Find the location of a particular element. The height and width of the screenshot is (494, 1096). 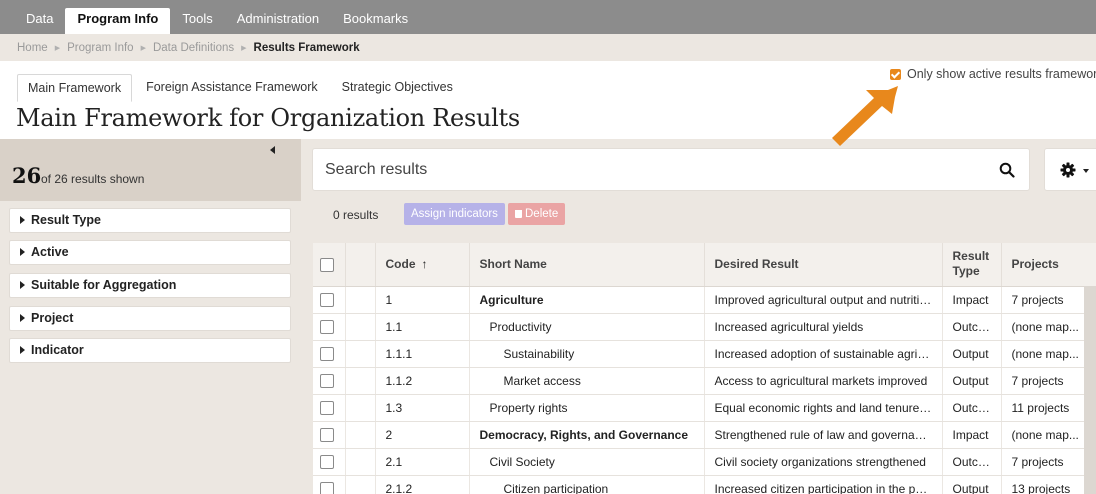

cell-code: 1.1 is located at coordinates (422, 327).